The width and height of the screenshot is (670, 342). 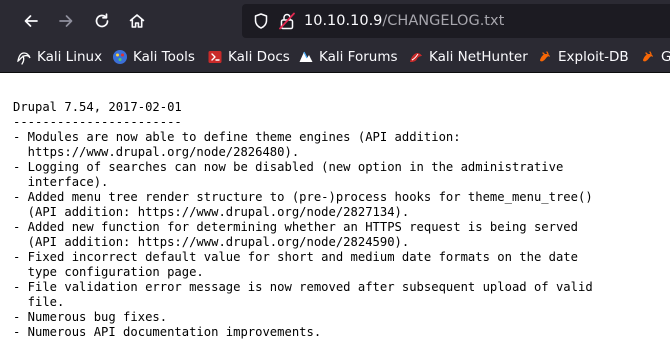 I want to click on bookmark-label: Kali Linux, so click(x=70, y=57).